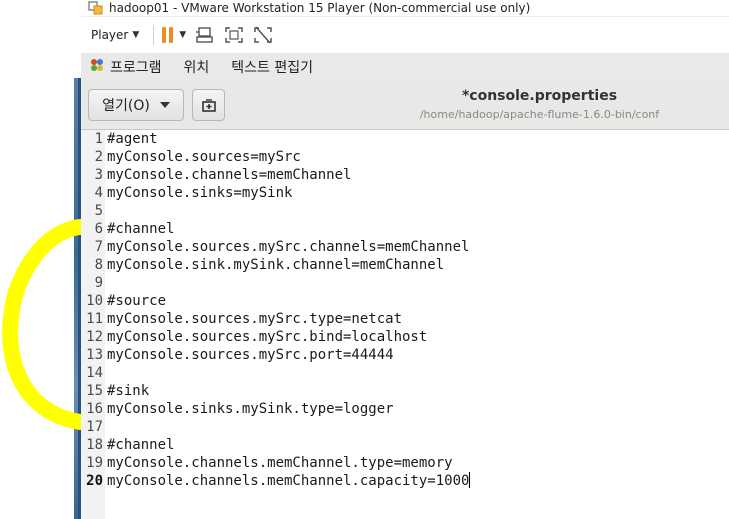 Image resolution: width=729 pixels, height=519 pixels. I want to click on menu-places: 위치, so click(197, 67).